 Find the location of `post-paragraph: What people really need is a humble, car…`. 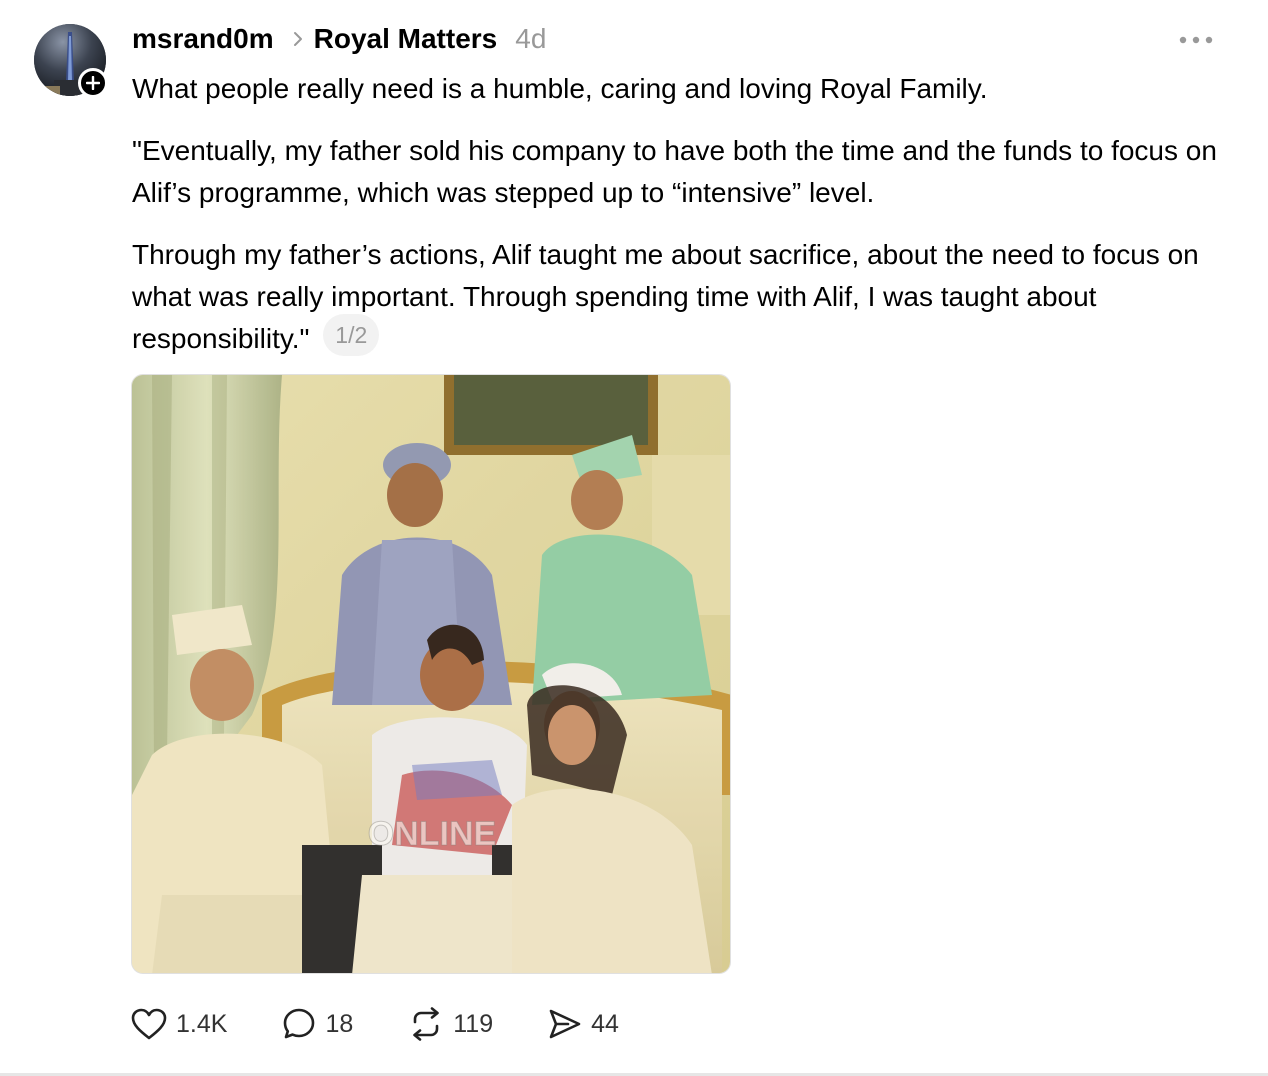

post-paragraph: What people really need is a humble, car… is located at coordinates (560, 88).